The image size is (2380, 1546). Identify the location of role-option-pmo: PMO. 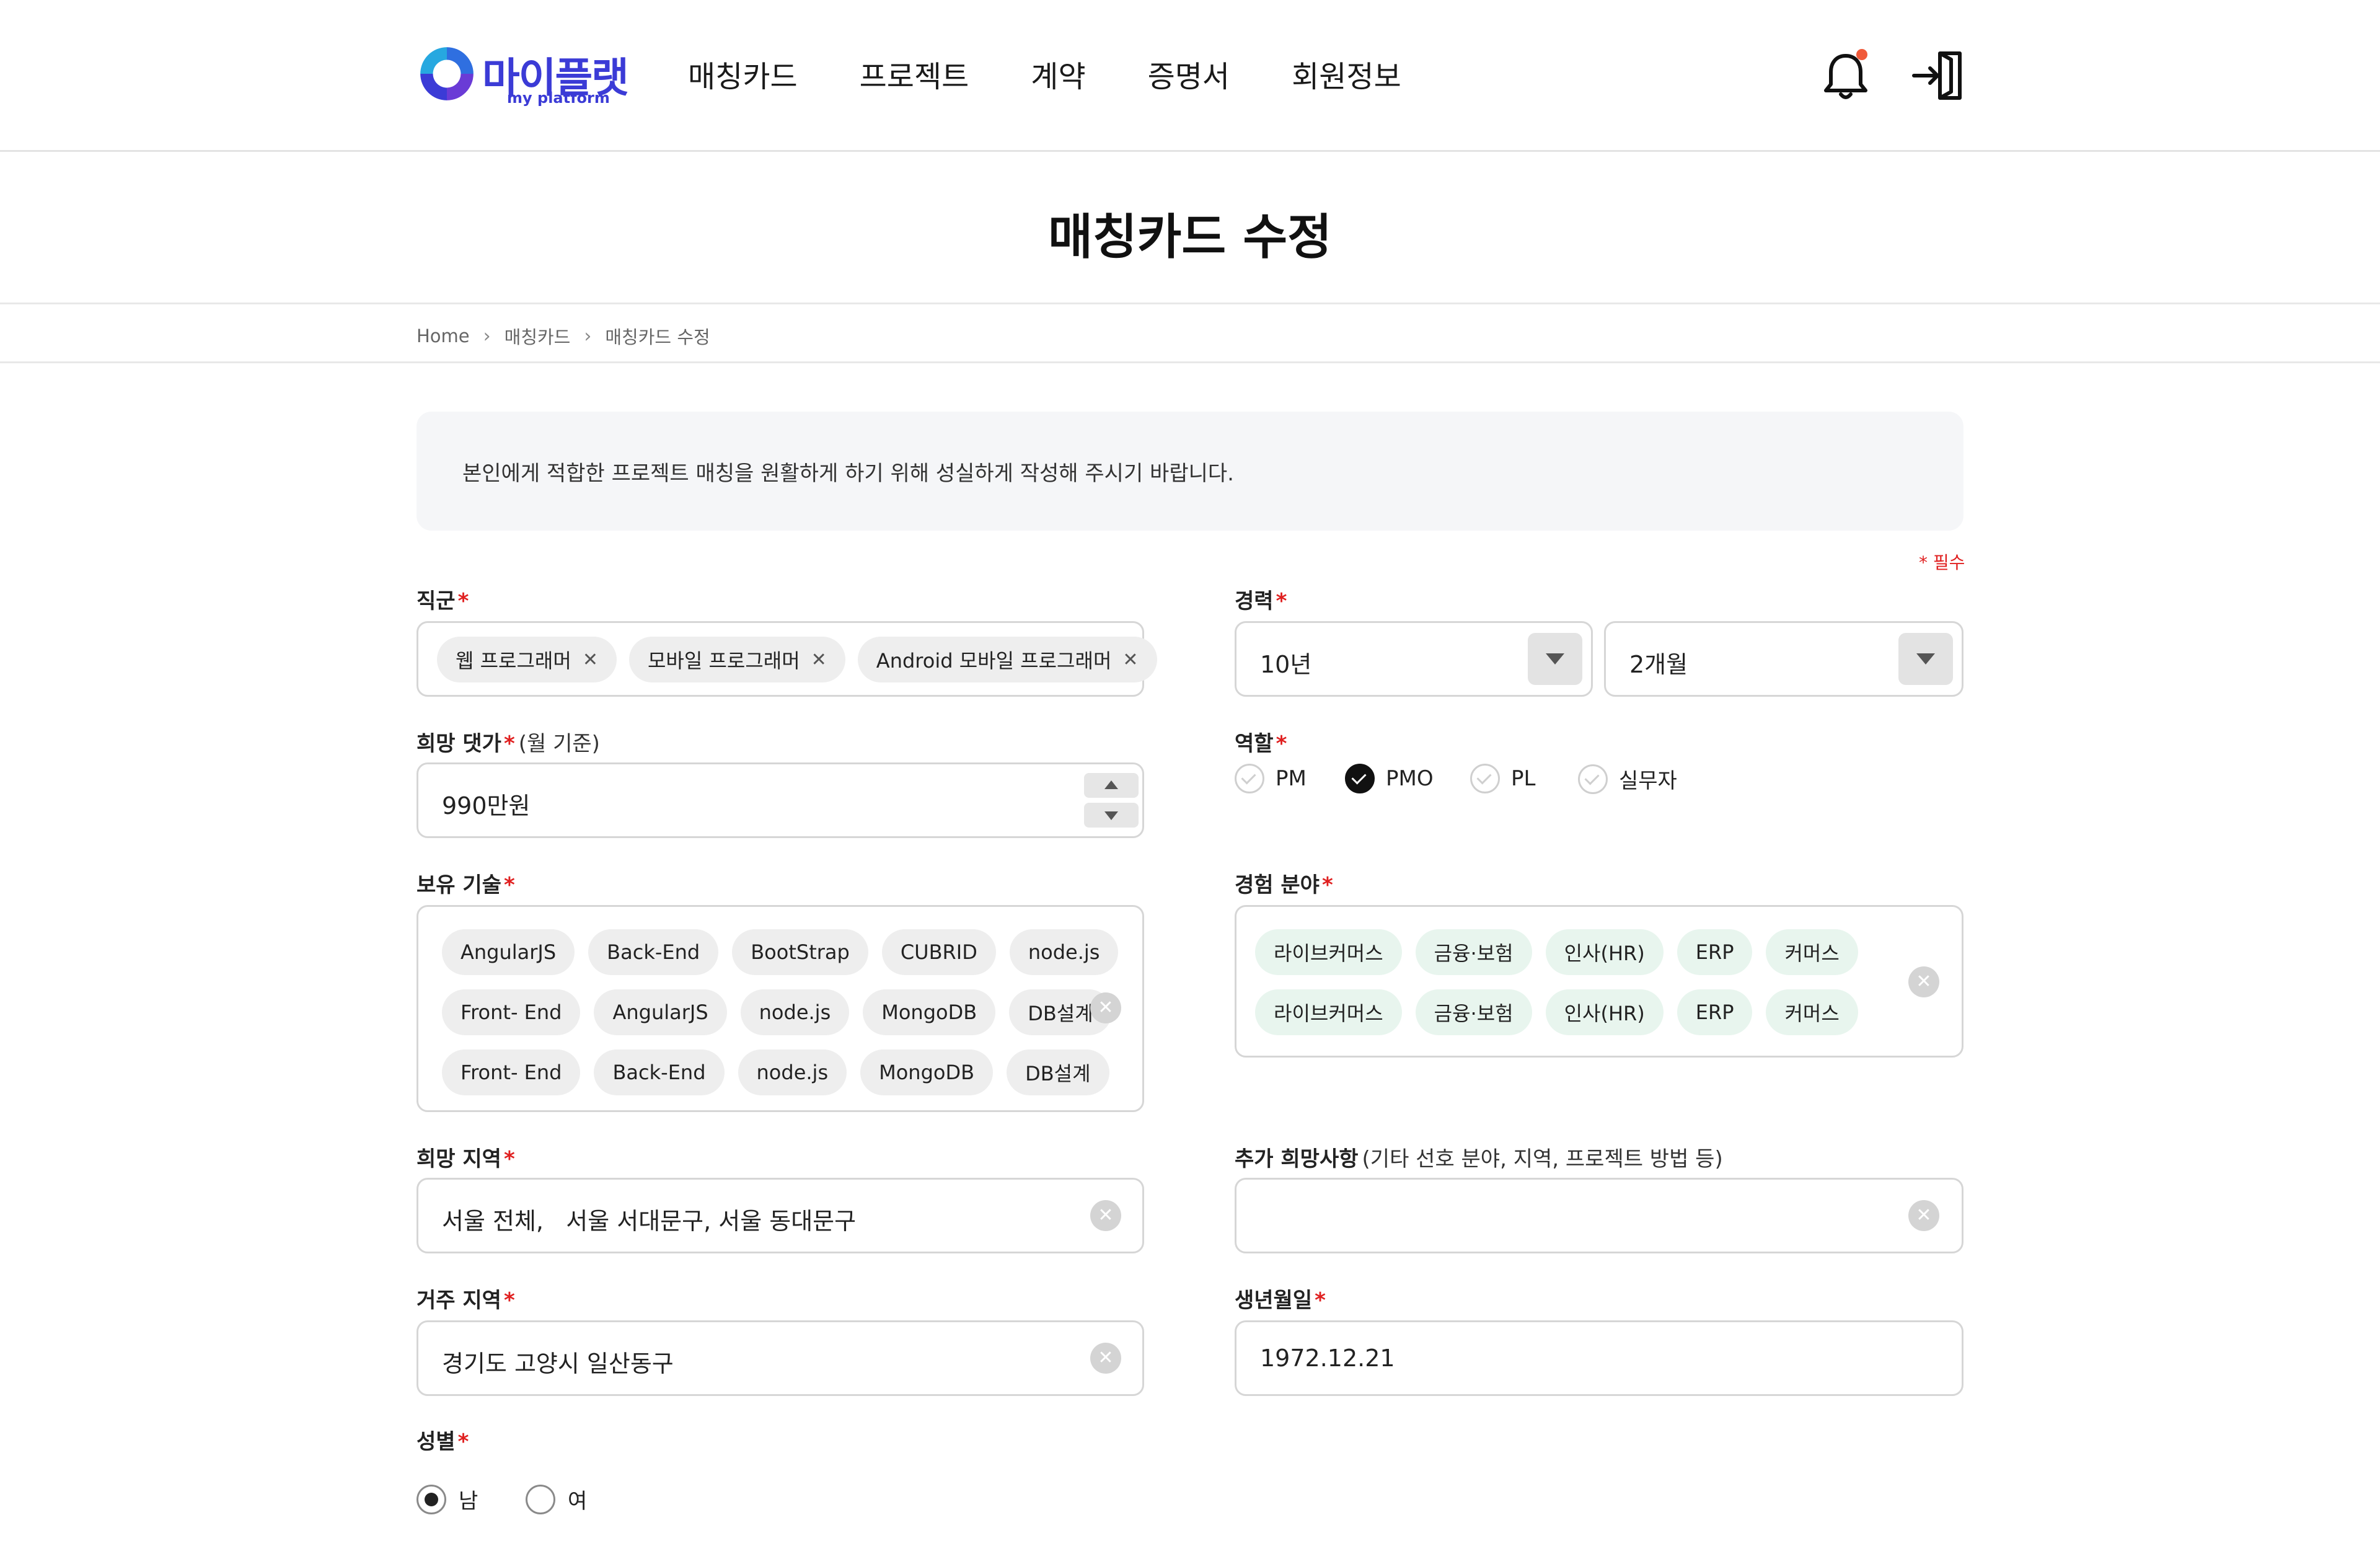
(1389, 778).